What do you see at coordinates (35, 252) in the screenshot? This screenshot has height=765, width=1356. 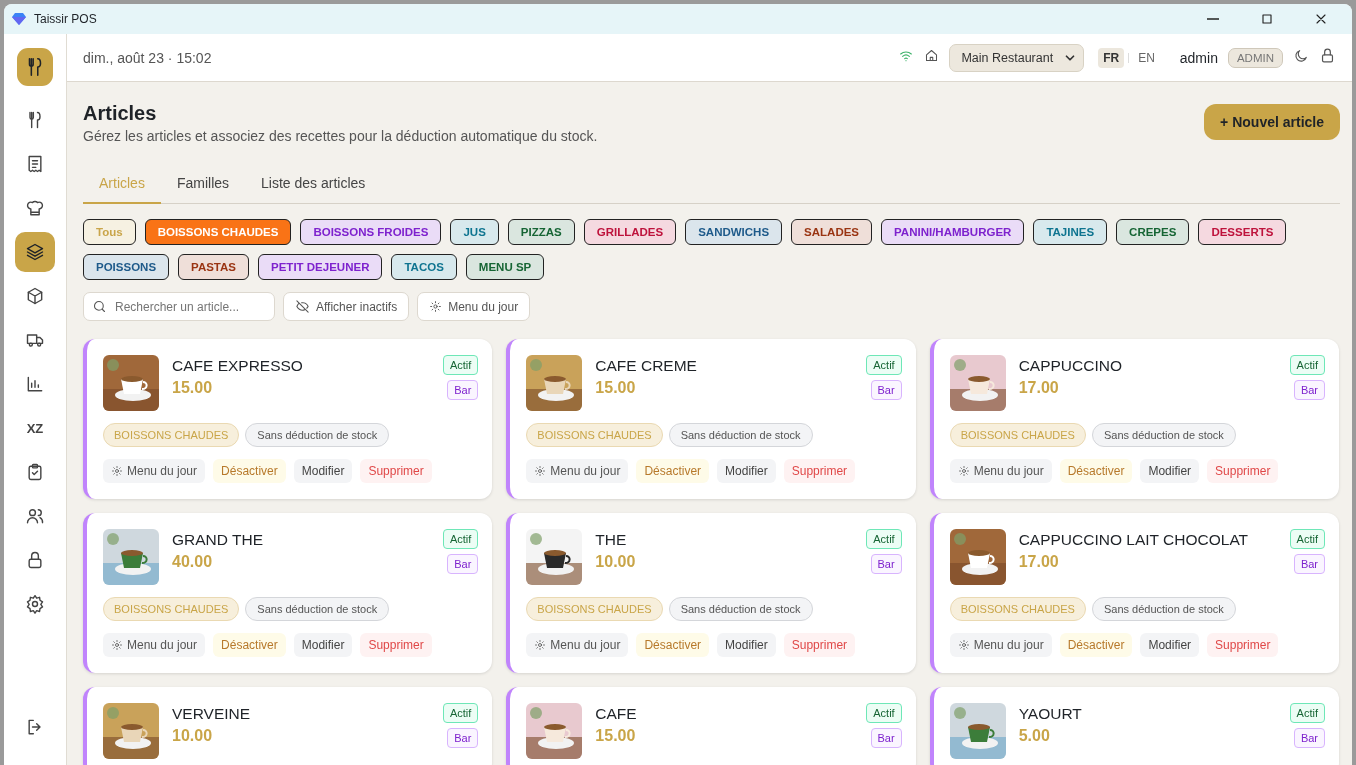 I see `sidebar-item` at bounding box center [35, 252].